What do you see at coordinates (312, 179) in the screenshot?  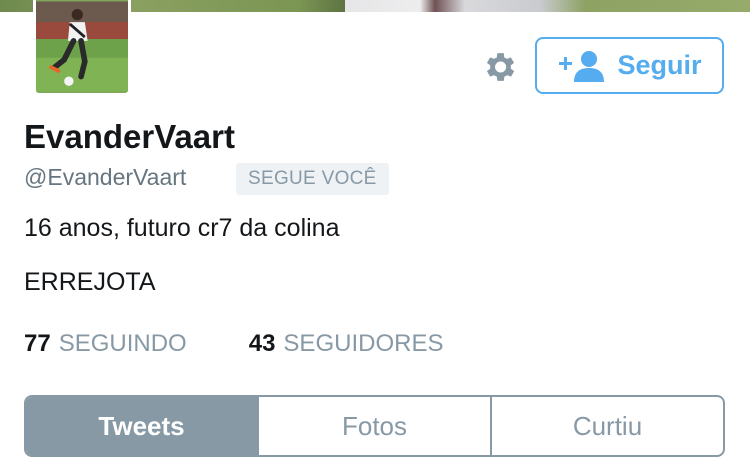 I see `follows-you-badge: SEGUE VOCÊ` at bounding box center [312, 179].